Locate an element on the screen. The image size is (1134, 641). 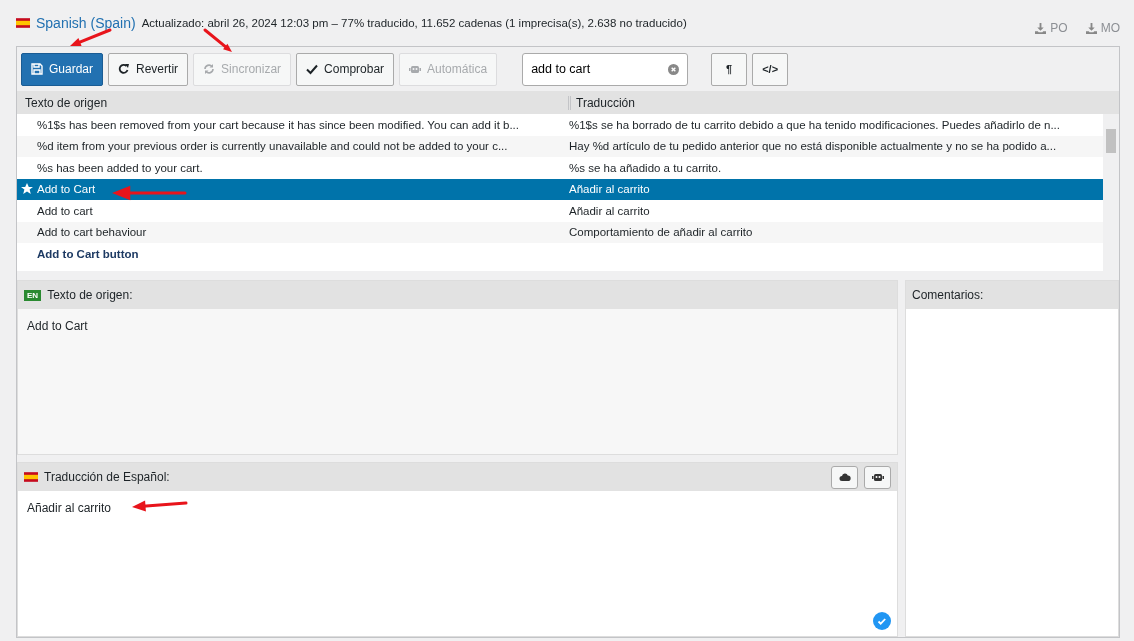
source-cell: %s has been added to your cart. is located at coordinates (120, 167).